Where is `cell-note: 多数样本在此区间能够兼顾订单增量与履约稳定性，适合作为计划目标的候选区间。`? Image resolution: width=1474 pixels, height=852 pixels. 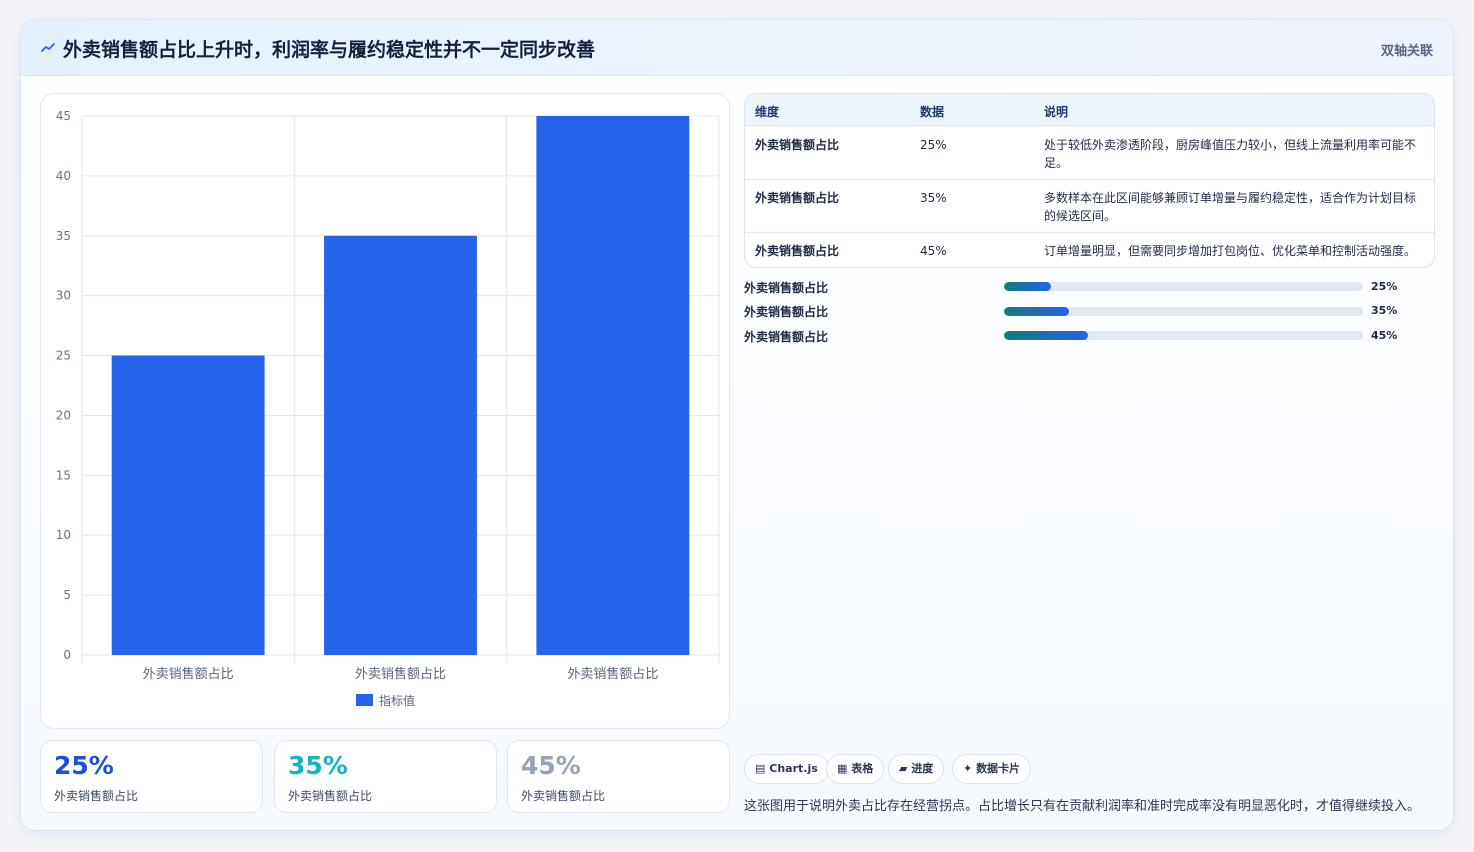
cell-note: 多数样本在此区间能够兼顾订单增量与履约稳定性，适合作为计划目标的候选区间。 is located at coordinates (1230, 207).